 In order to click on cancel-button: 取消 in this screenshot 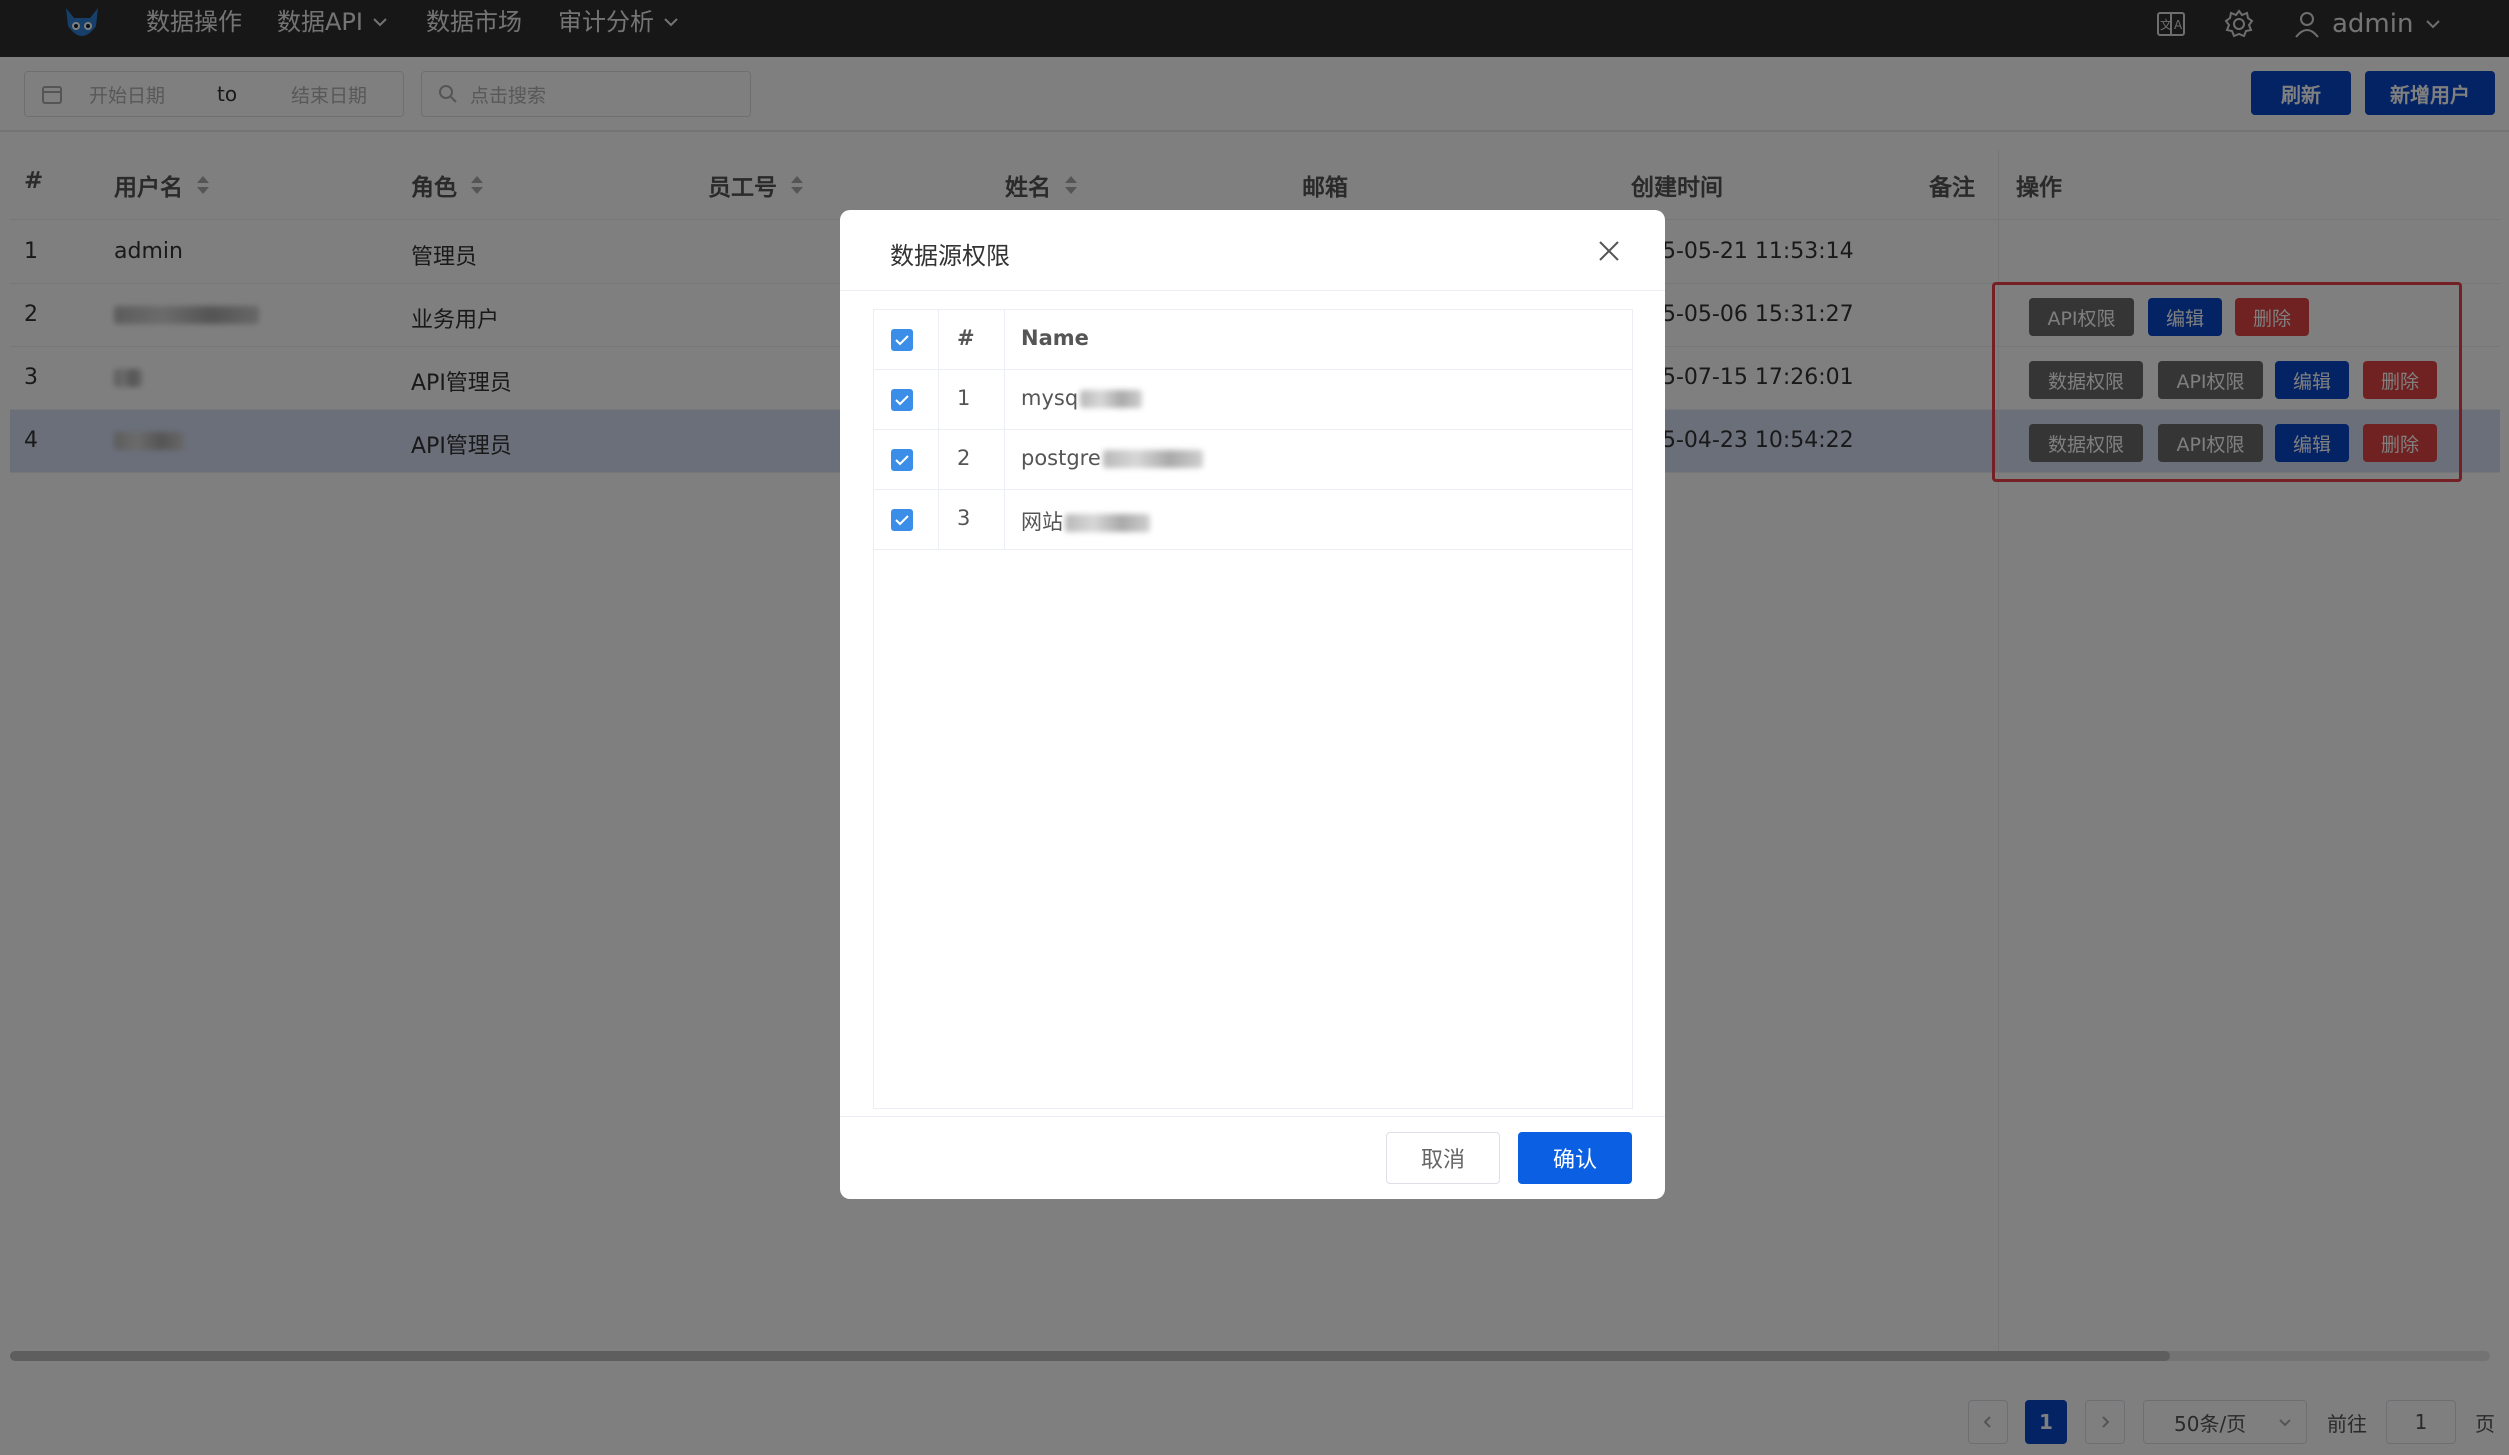, I will do `click(1443, 1158)`.